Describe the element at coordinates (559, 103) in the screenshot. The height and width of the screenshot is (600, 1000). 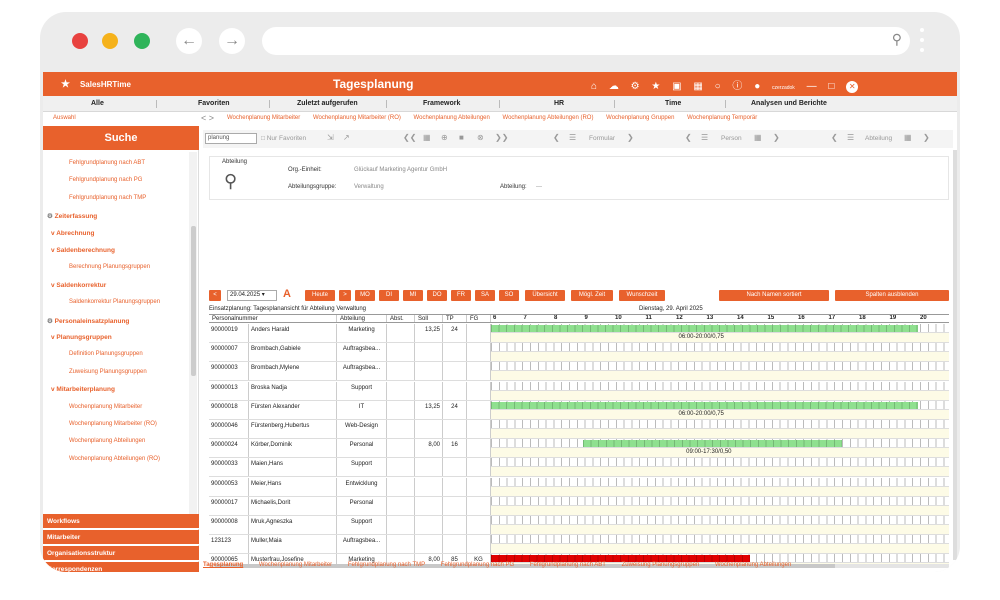
I see `menu-hr: HR` at that location.